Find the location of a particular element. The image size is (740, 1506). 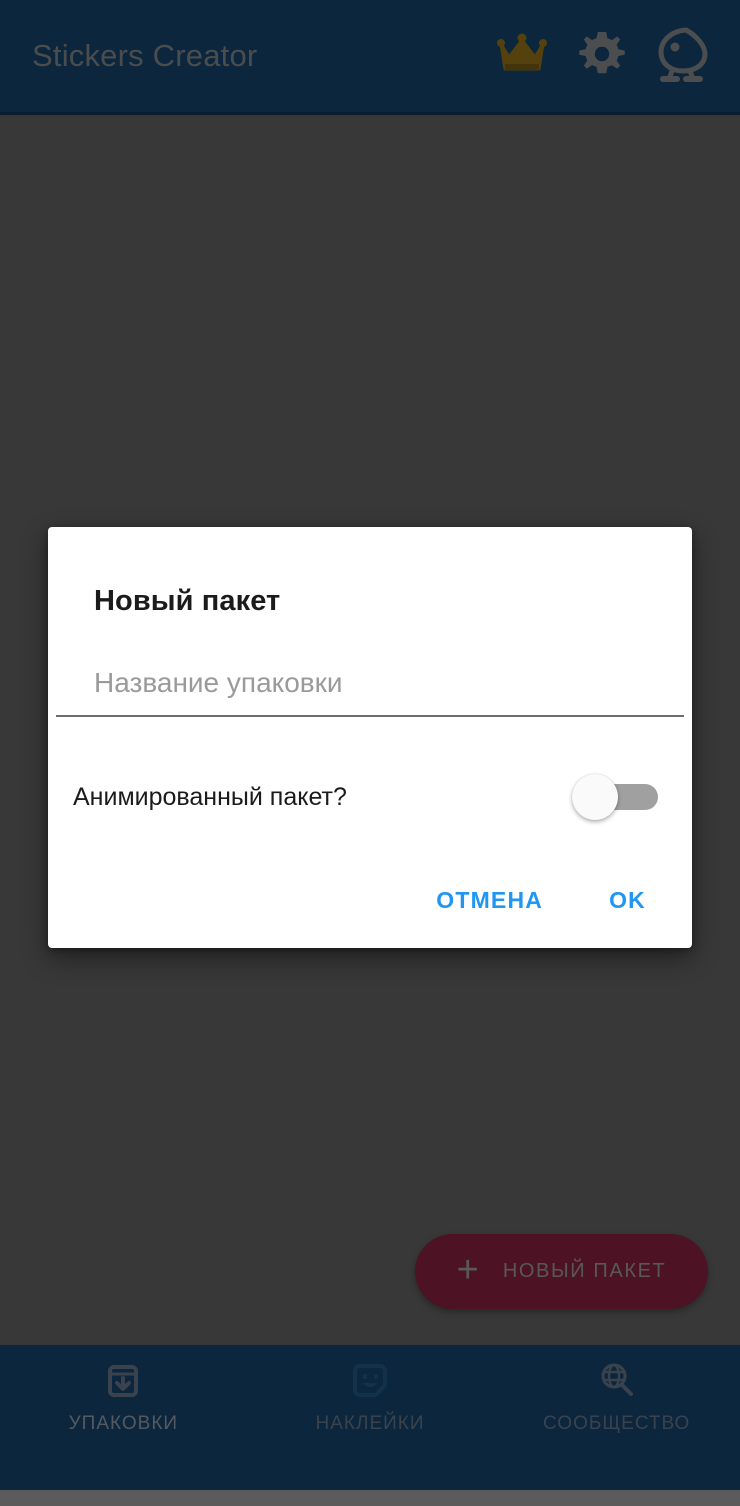

pack-name-field is located at coordinates (370, 682).